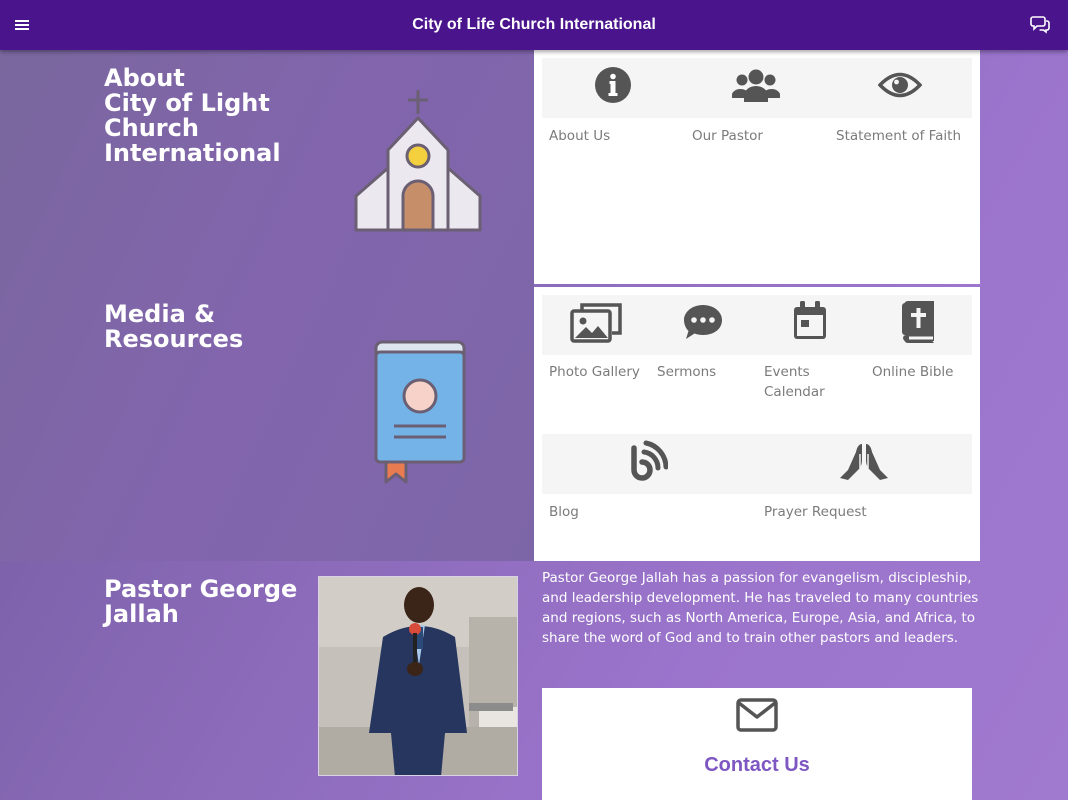 The width and height of the screenshot is (1068, 800). What do you see at coordinates (814, 382) in the screenshot?
I see `tile-events-calendar: Events Calendar` at bounding box center [814, 382].